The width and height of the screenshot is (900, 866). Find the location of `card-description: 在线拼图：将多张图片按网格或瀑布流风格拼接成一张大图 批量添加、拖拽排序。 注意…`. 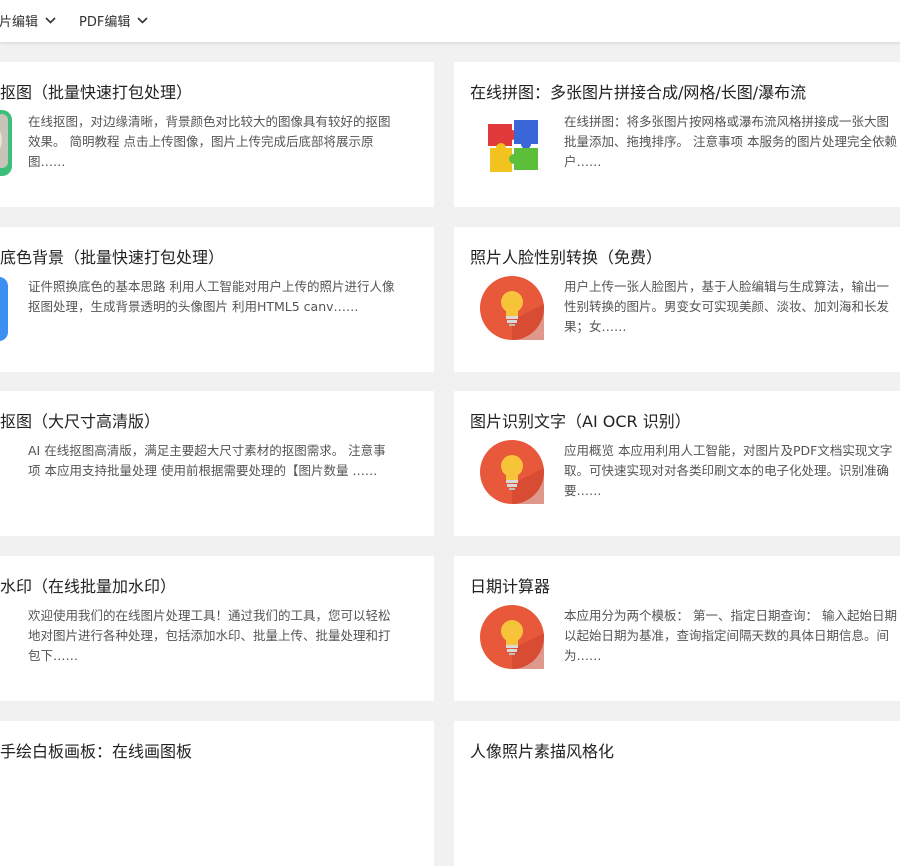

card-description: 在线拼图：将多张图片按网格或瀑布流风格拼接成一张大图 批量添加、拖拽排序。 注意… is located at coordinates (730, 142).